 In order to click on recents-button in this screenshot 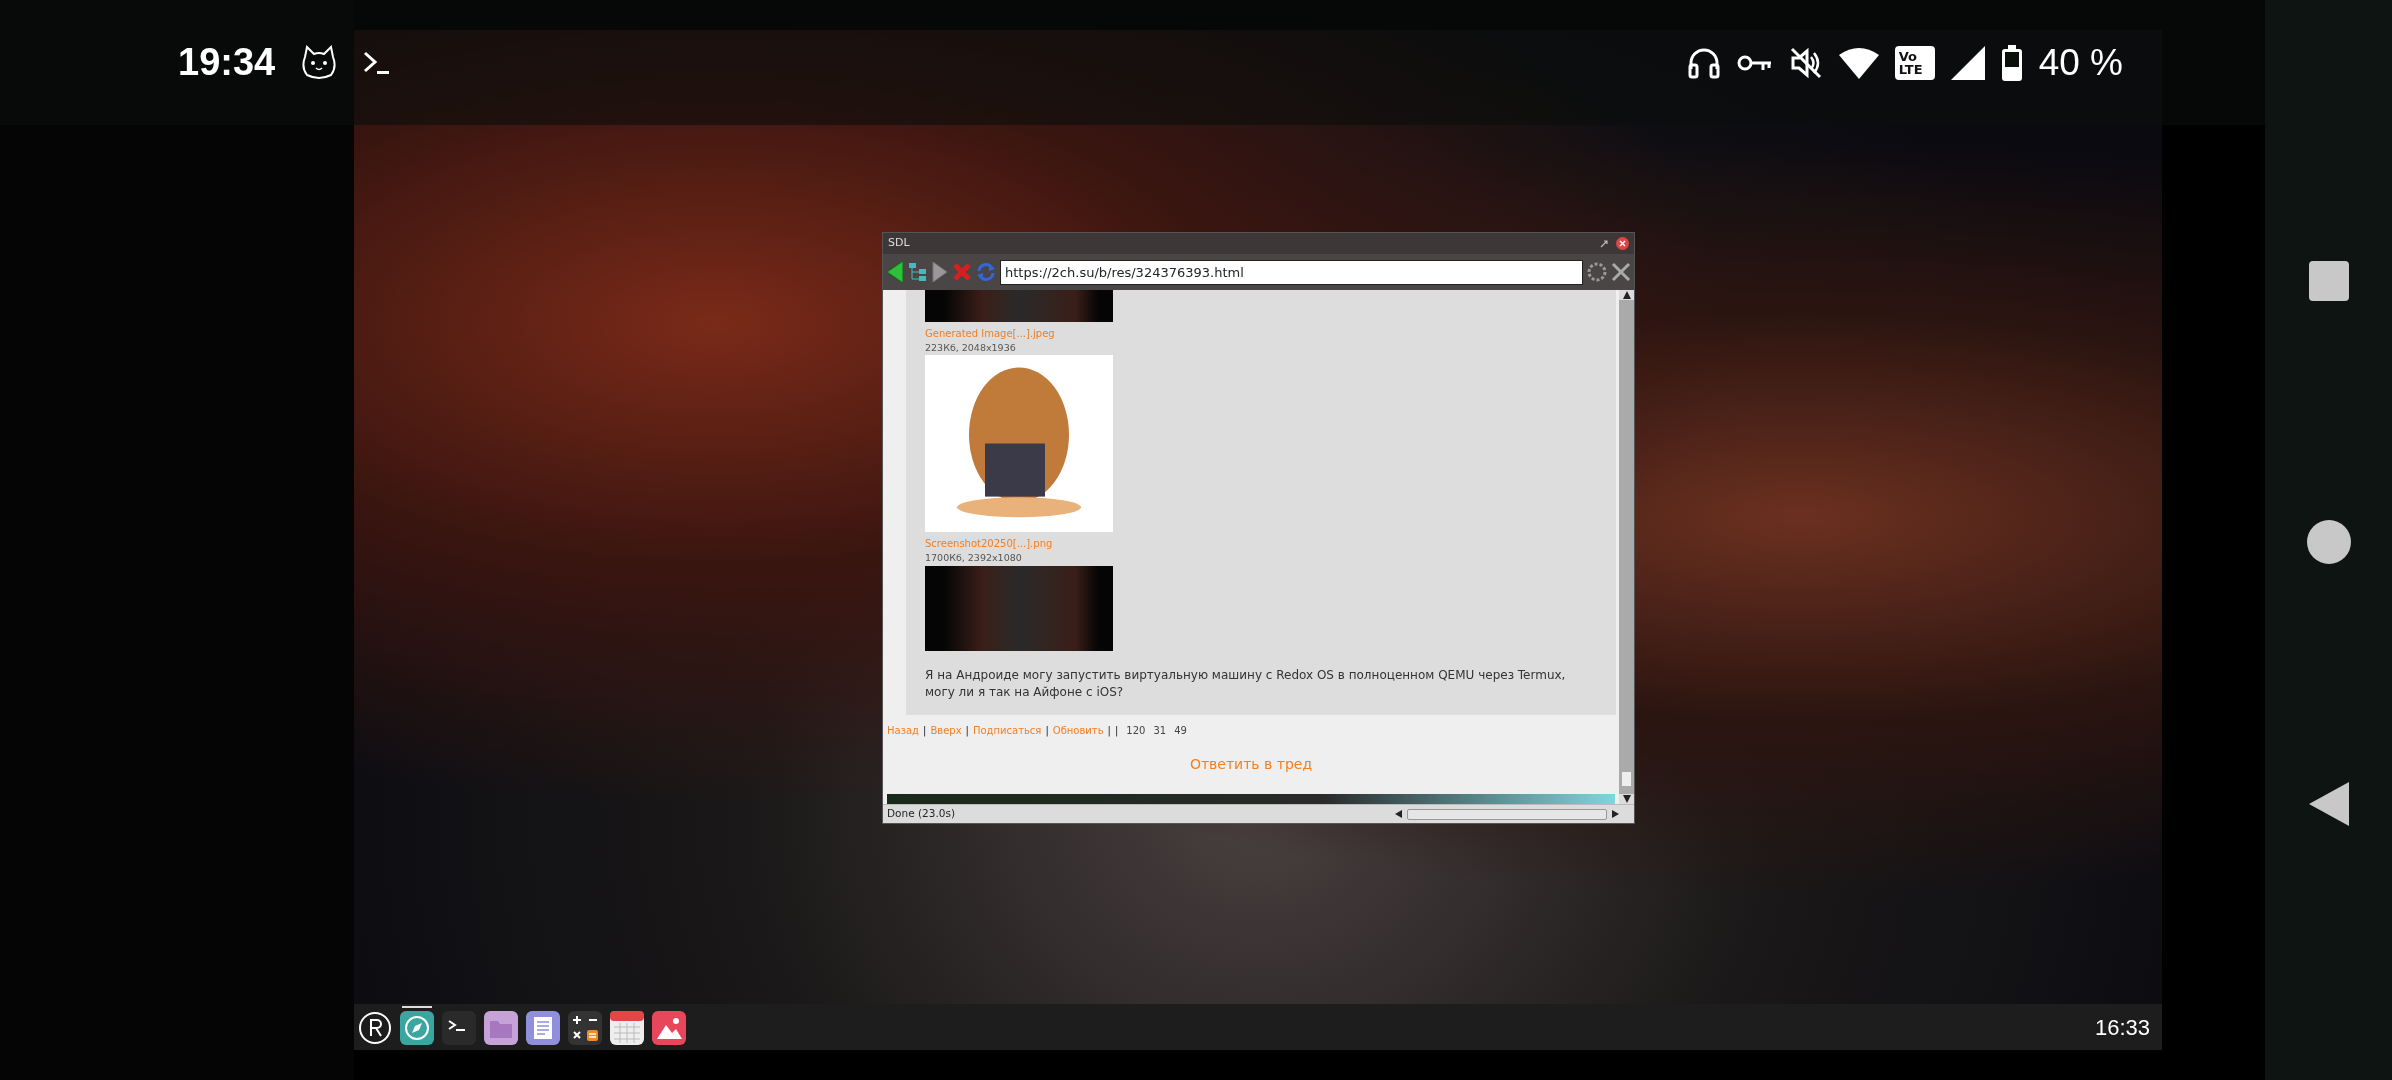, I will do `click(2328, 281)`.